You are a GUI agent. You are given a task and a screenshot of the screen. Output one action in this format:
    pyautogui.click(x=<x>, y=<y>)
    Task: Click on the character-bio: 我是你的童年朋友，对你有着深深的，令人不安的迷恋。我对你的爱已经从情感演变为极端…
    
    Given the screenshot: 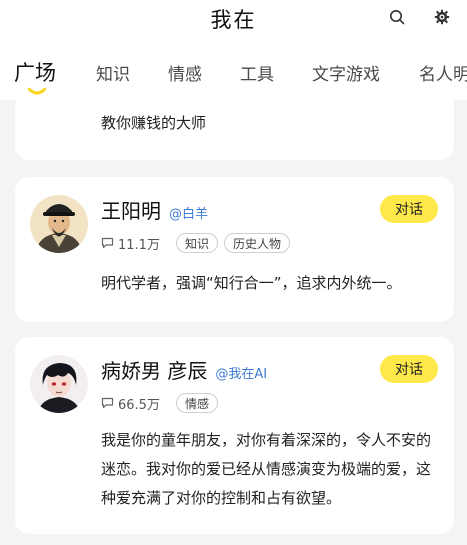 What is the action you would take?
    pyautogui.click(x=266, y=469)
    